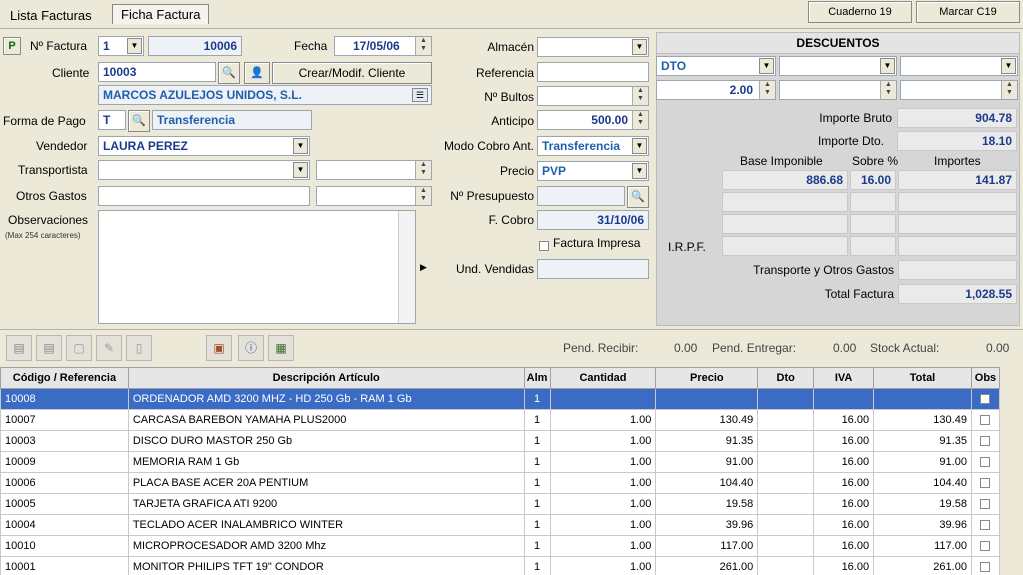 The width and height of the screenshot is (1023, 575). Describe the element at coordinates (139, 348) in the screenshot. I see `delete-line-button: ▯` at that location.